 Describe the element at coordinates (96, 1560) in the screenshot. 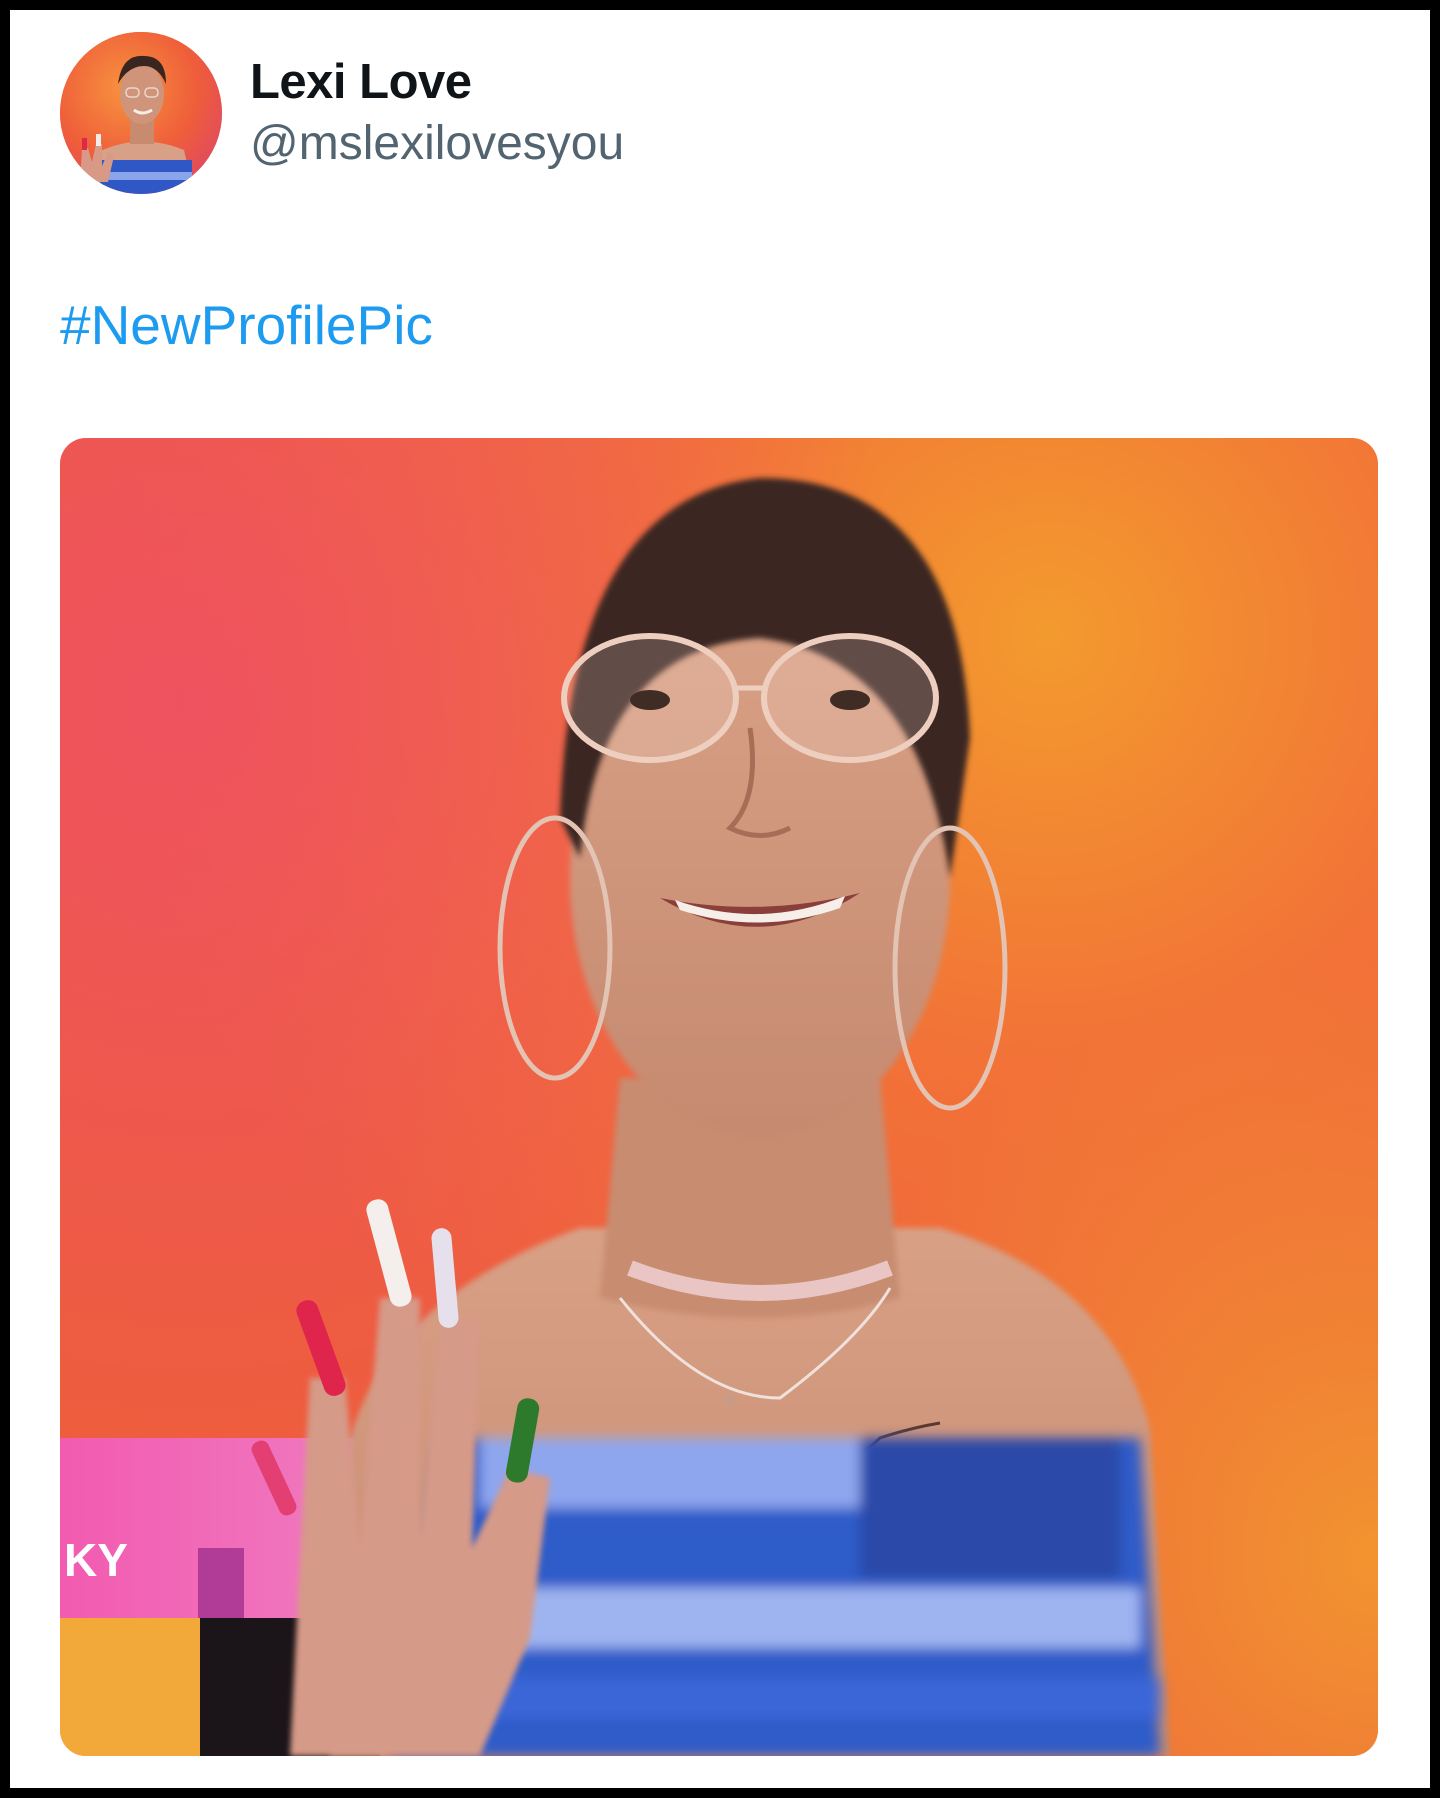

I see `svg-text: KY` at that location.